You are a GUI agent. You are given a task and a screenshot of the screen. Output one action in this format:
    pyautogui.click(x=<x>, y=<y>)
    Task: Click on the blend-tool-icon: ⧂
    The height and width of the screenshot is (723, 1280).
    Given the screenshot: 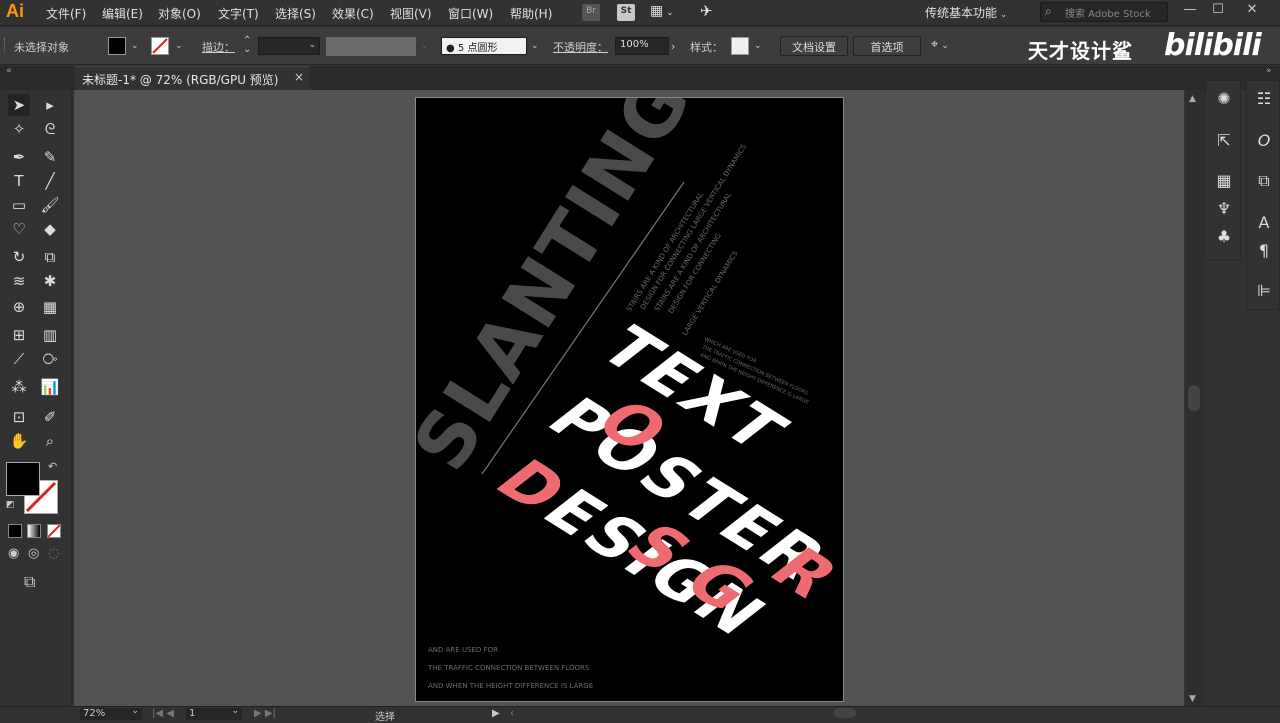 What is the action you would take?
    pyautogui.click(x=50, y=359)
    